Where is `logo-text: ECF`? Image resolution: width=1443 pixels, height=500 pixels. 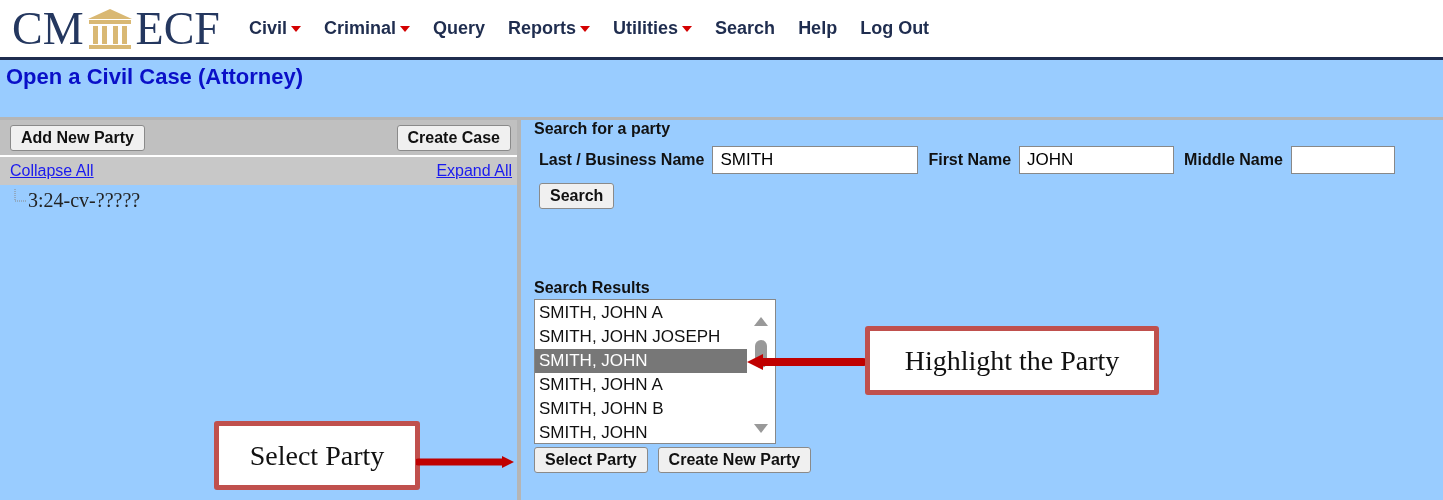
logo-text: ECF is located at coordinates (177, 28).